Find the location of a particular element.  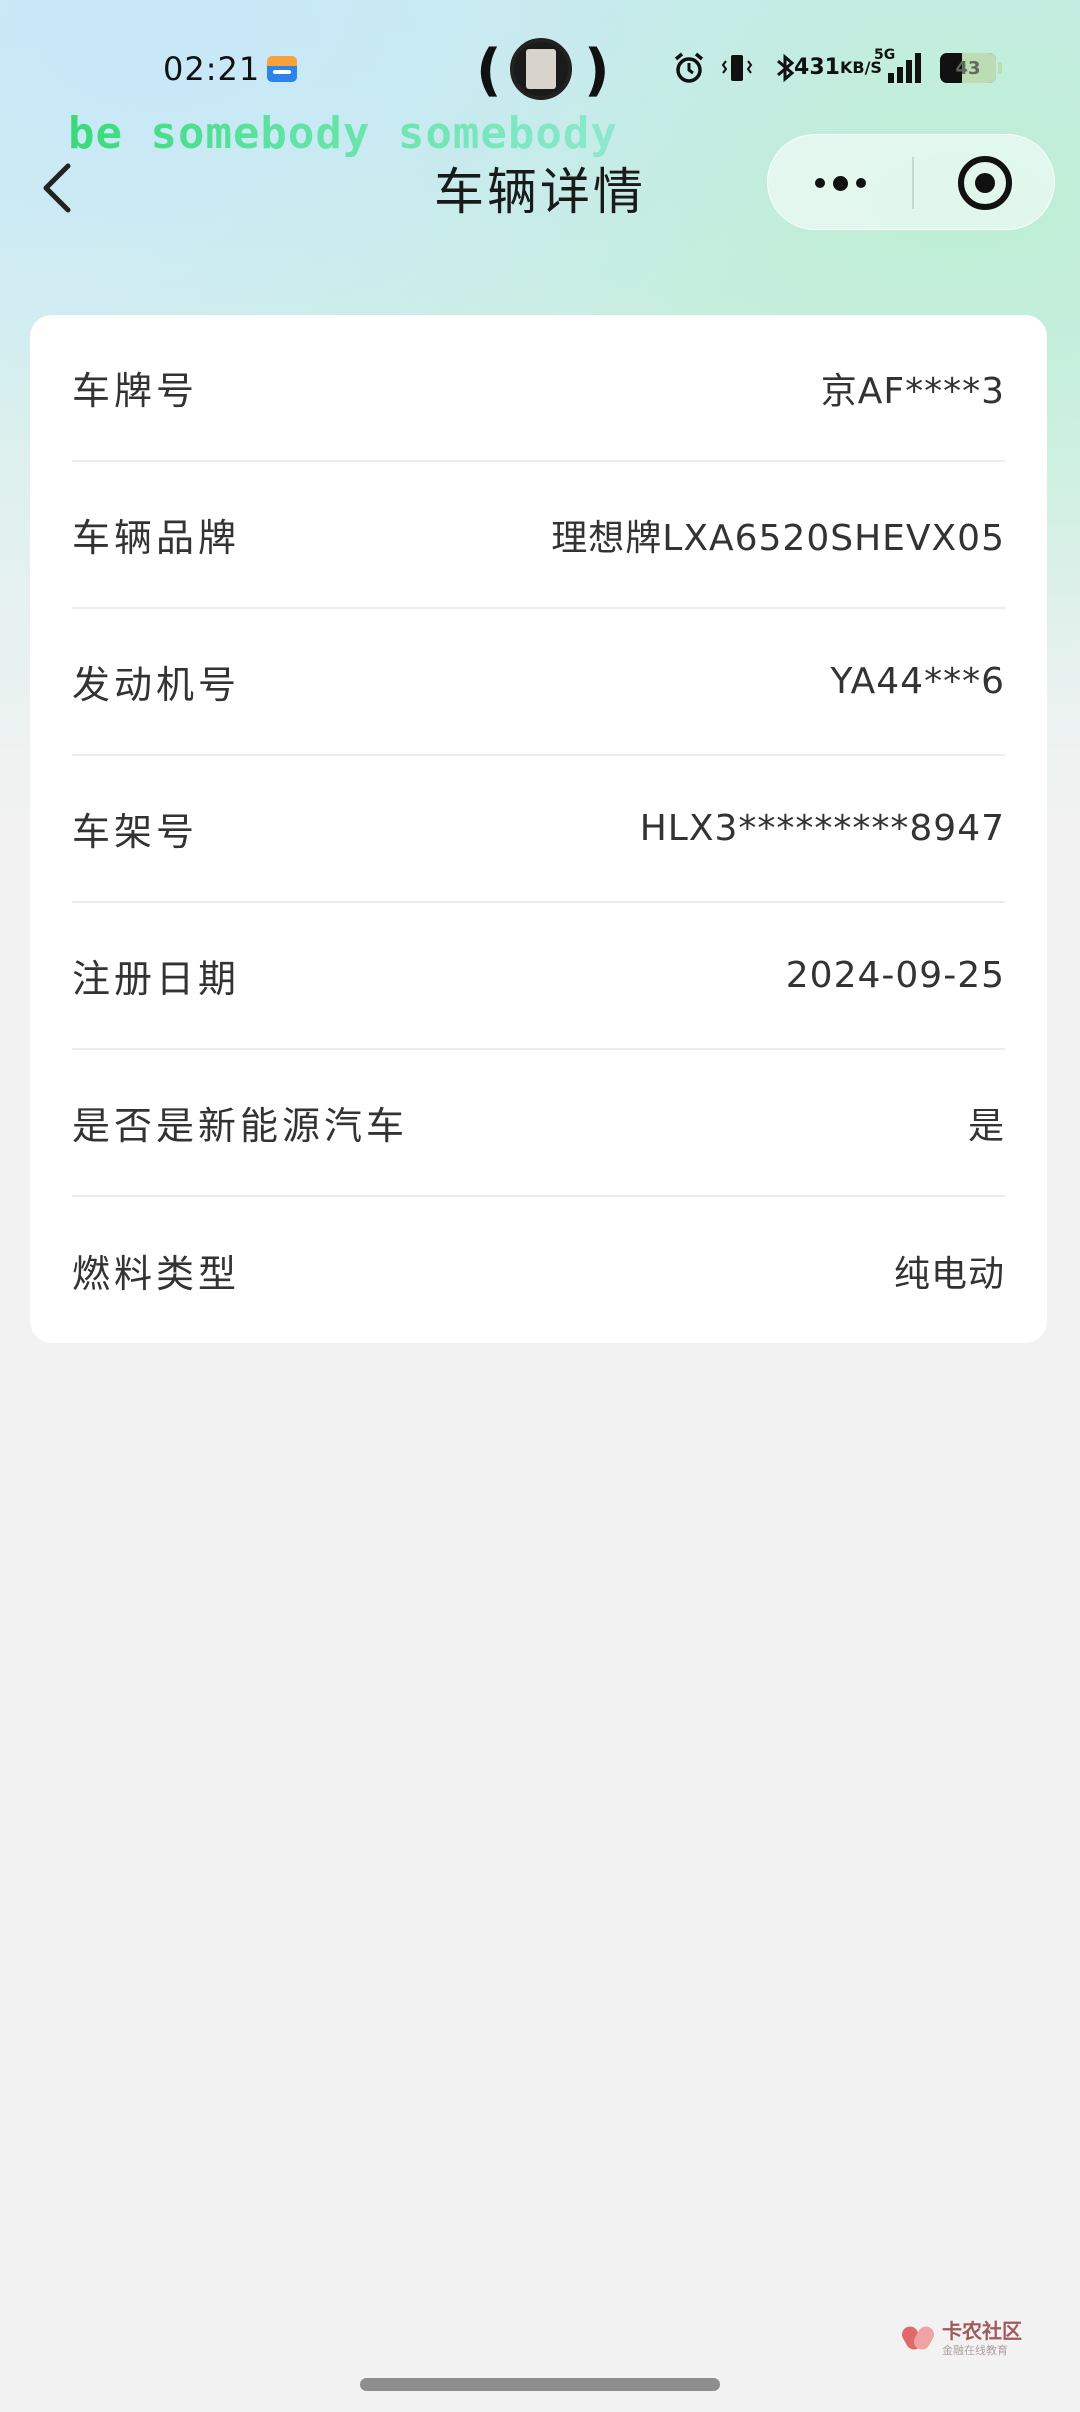

wallet-app-icon is located at coordinates (282, 69).